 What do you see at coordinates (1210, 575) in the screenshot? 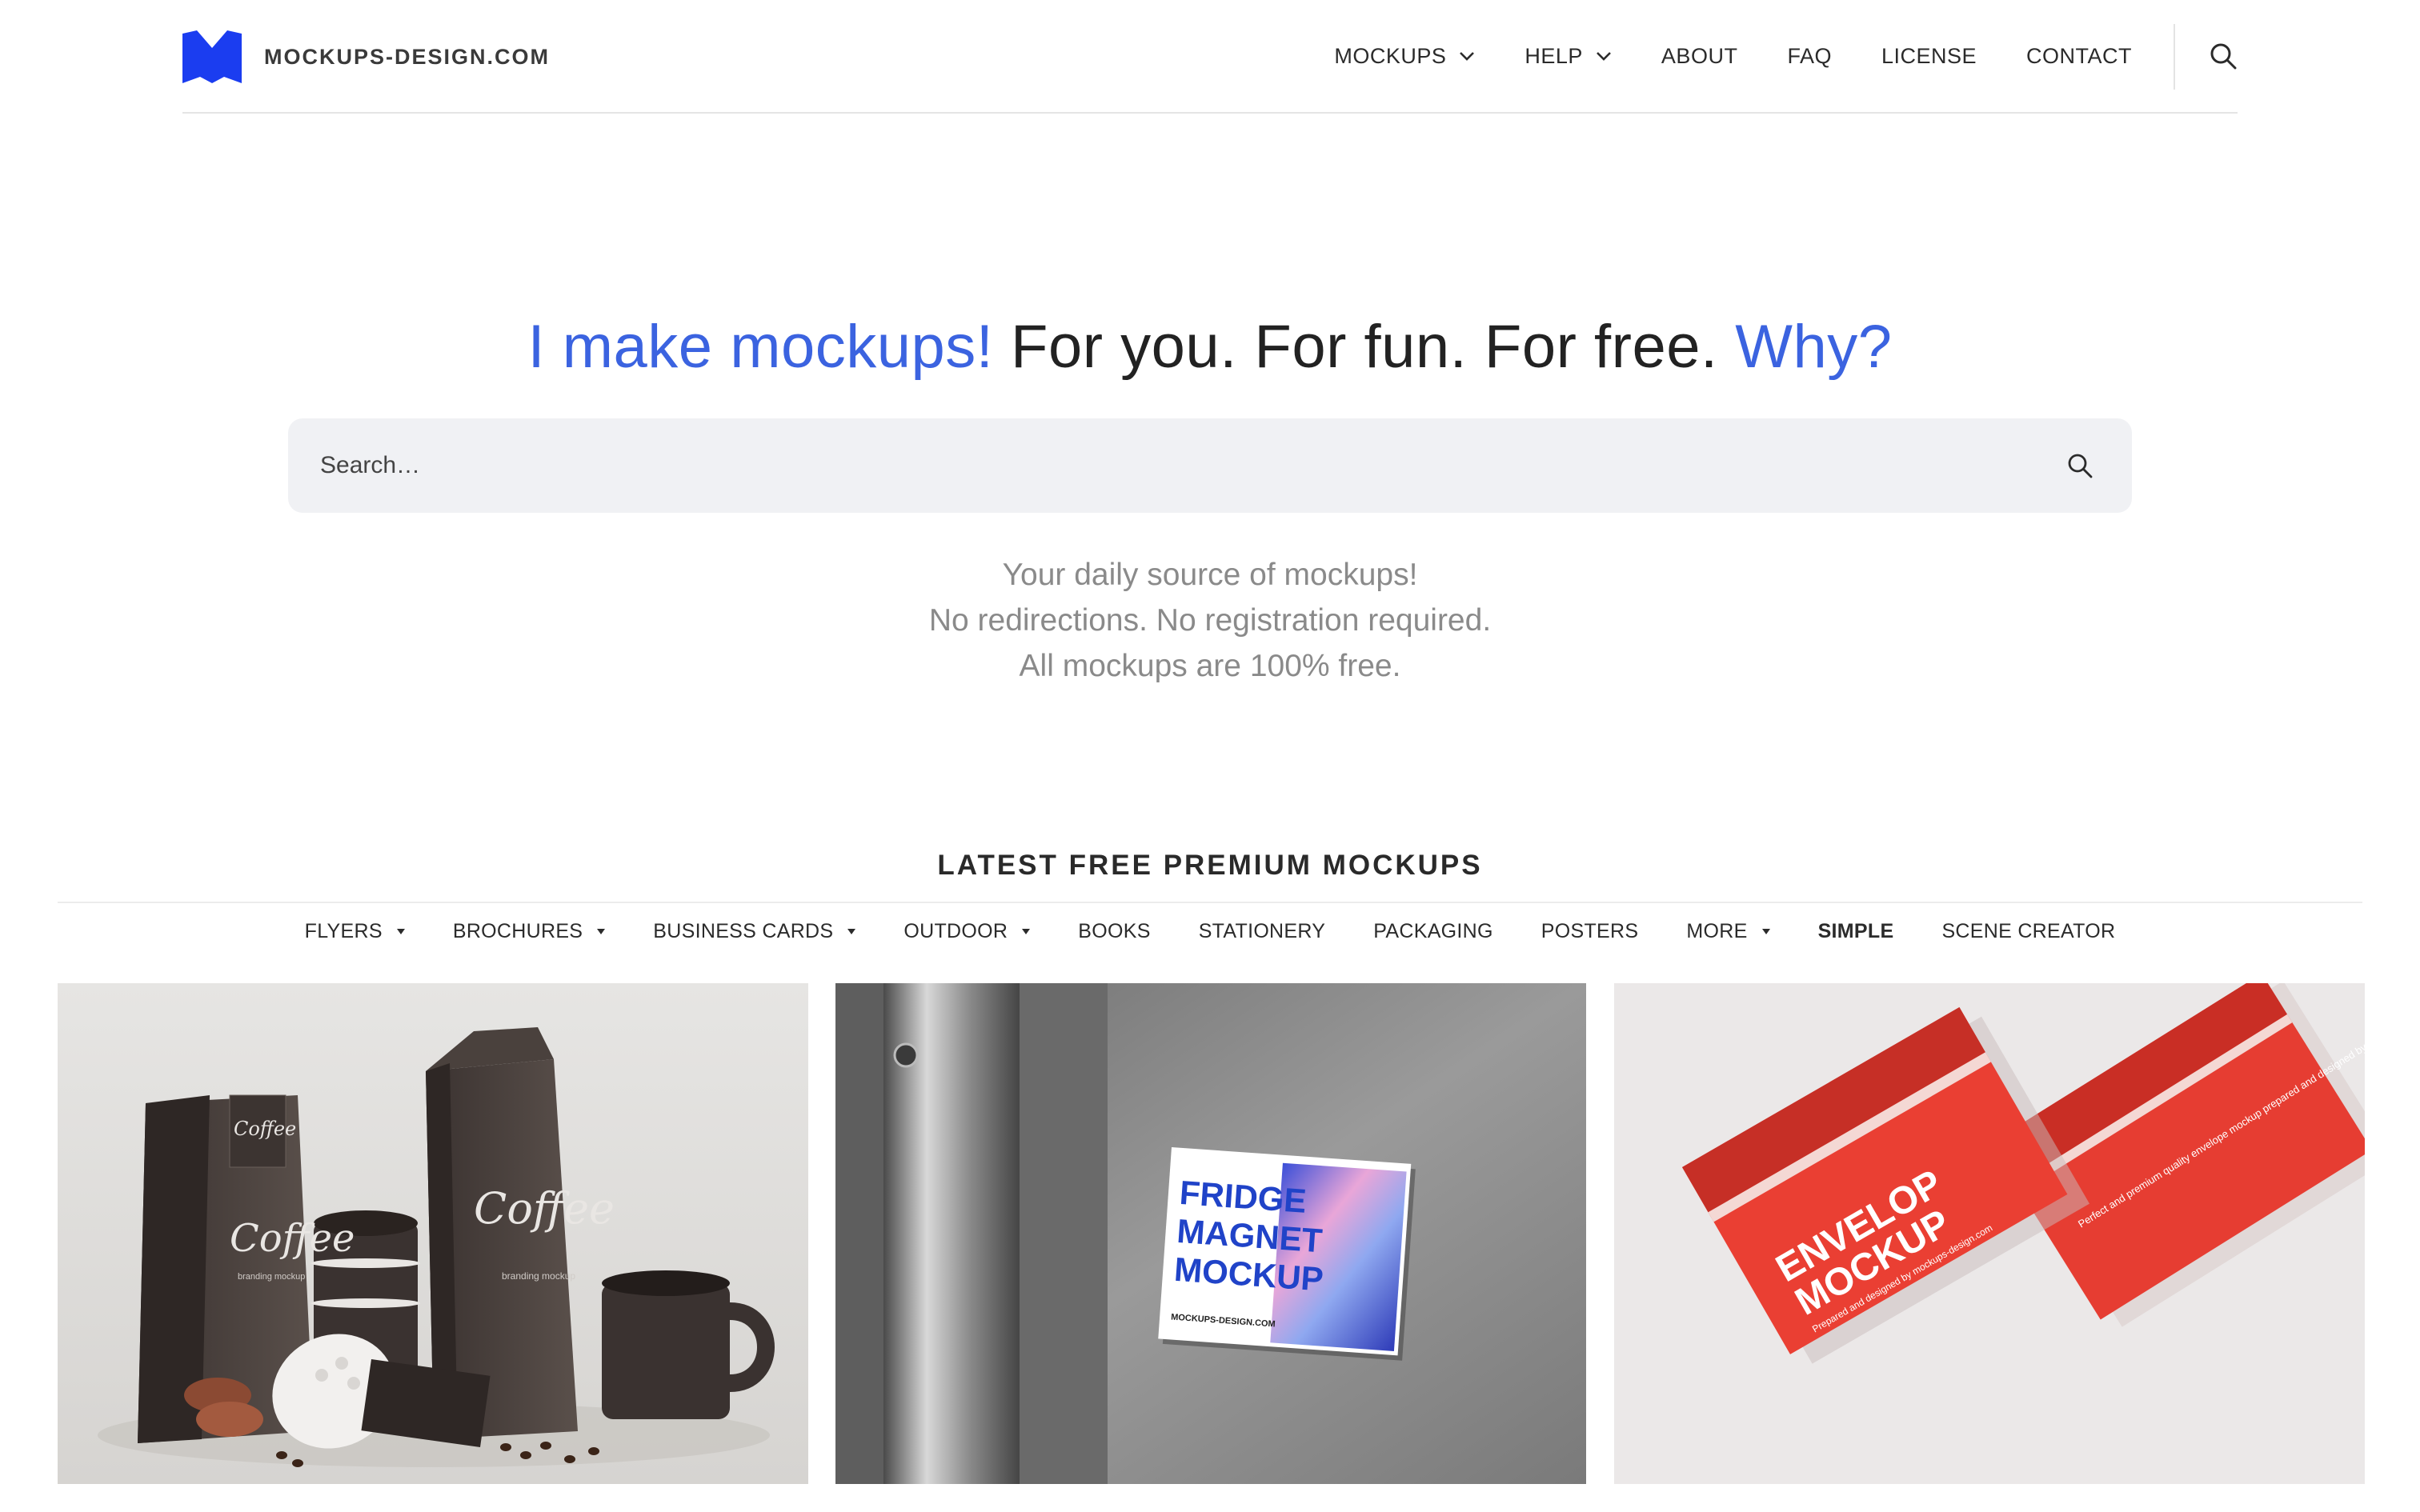
I see `tagline-line: Your daily source of mockups!` at bounding box center [1210, 575].